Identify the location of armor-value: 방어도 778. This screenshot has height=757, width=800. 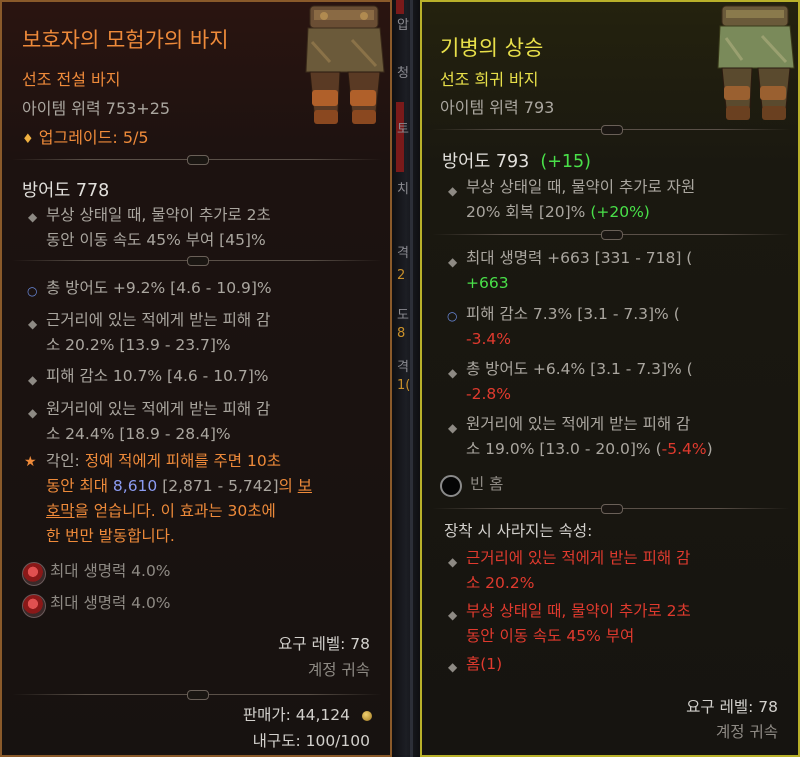
(66, 191).